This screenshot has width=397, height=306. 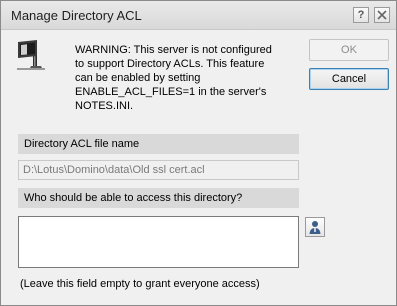 I want to click on acl-file-header: Directory ACL file name, so click(x=158, y=144).